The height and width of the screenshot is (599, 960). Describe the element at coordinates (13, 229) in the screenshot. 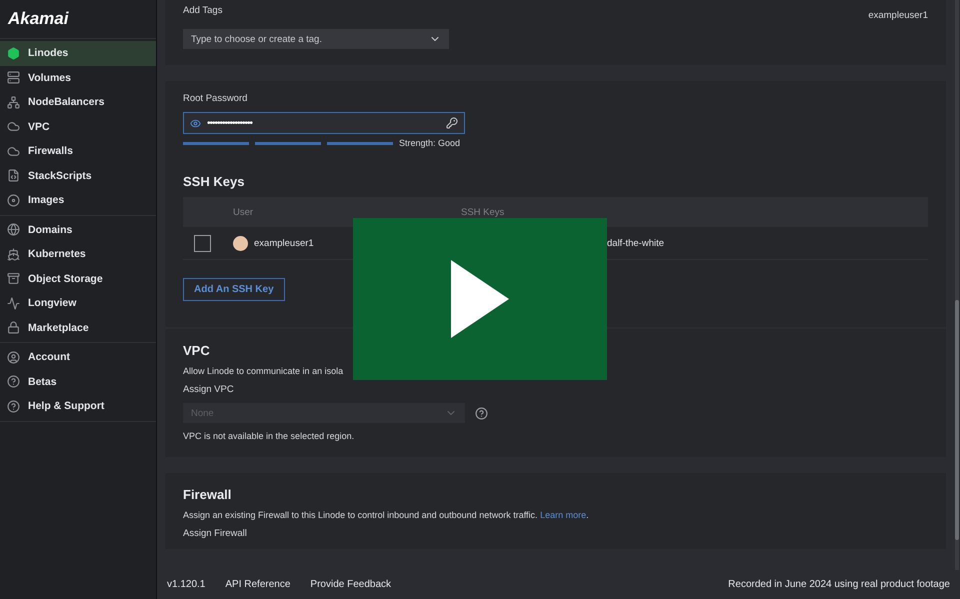

I see `globe-icon` at that location.